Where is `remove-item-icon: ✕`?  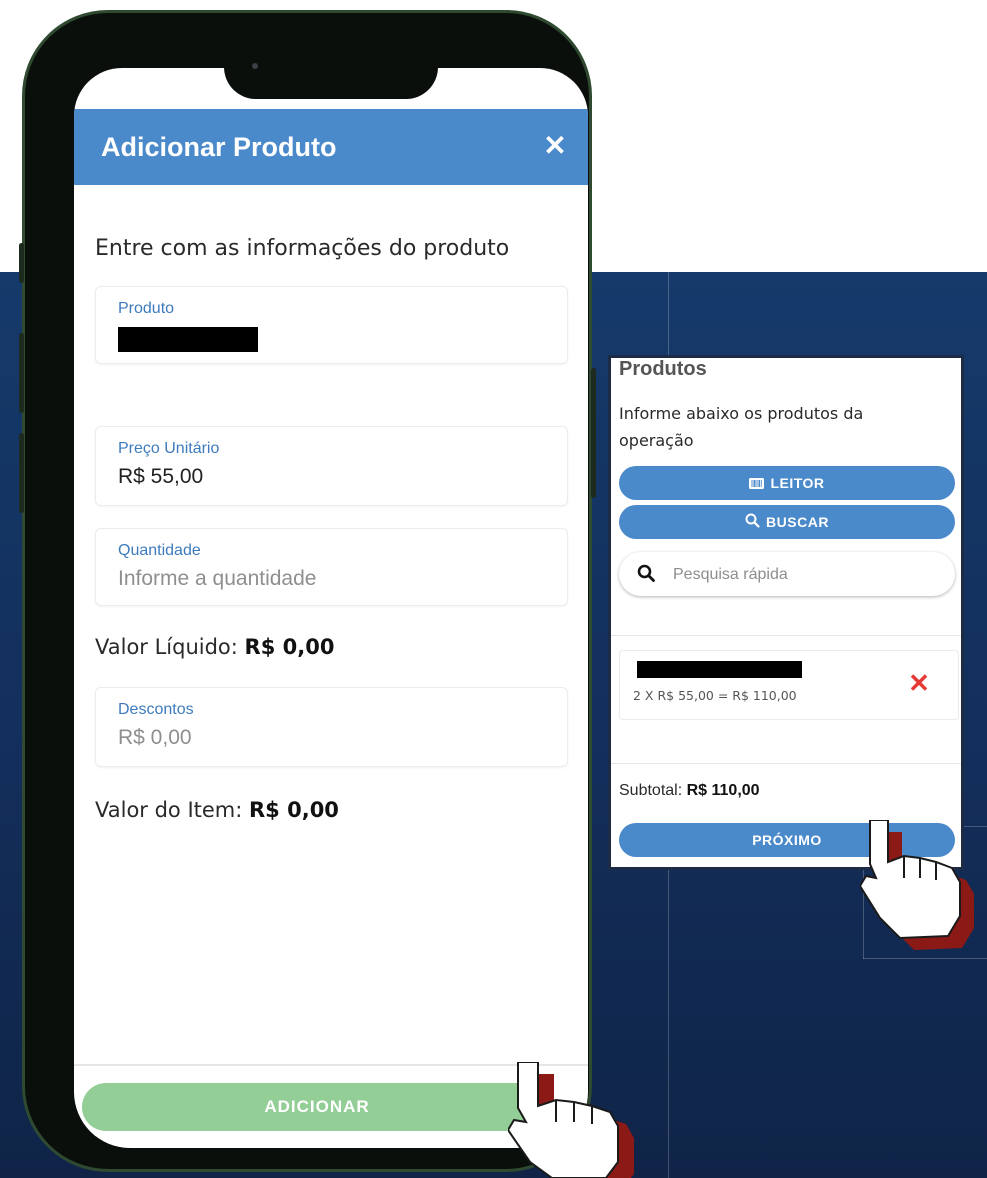 remove-item-icon: ✕ is located at coordinates (919, 683).